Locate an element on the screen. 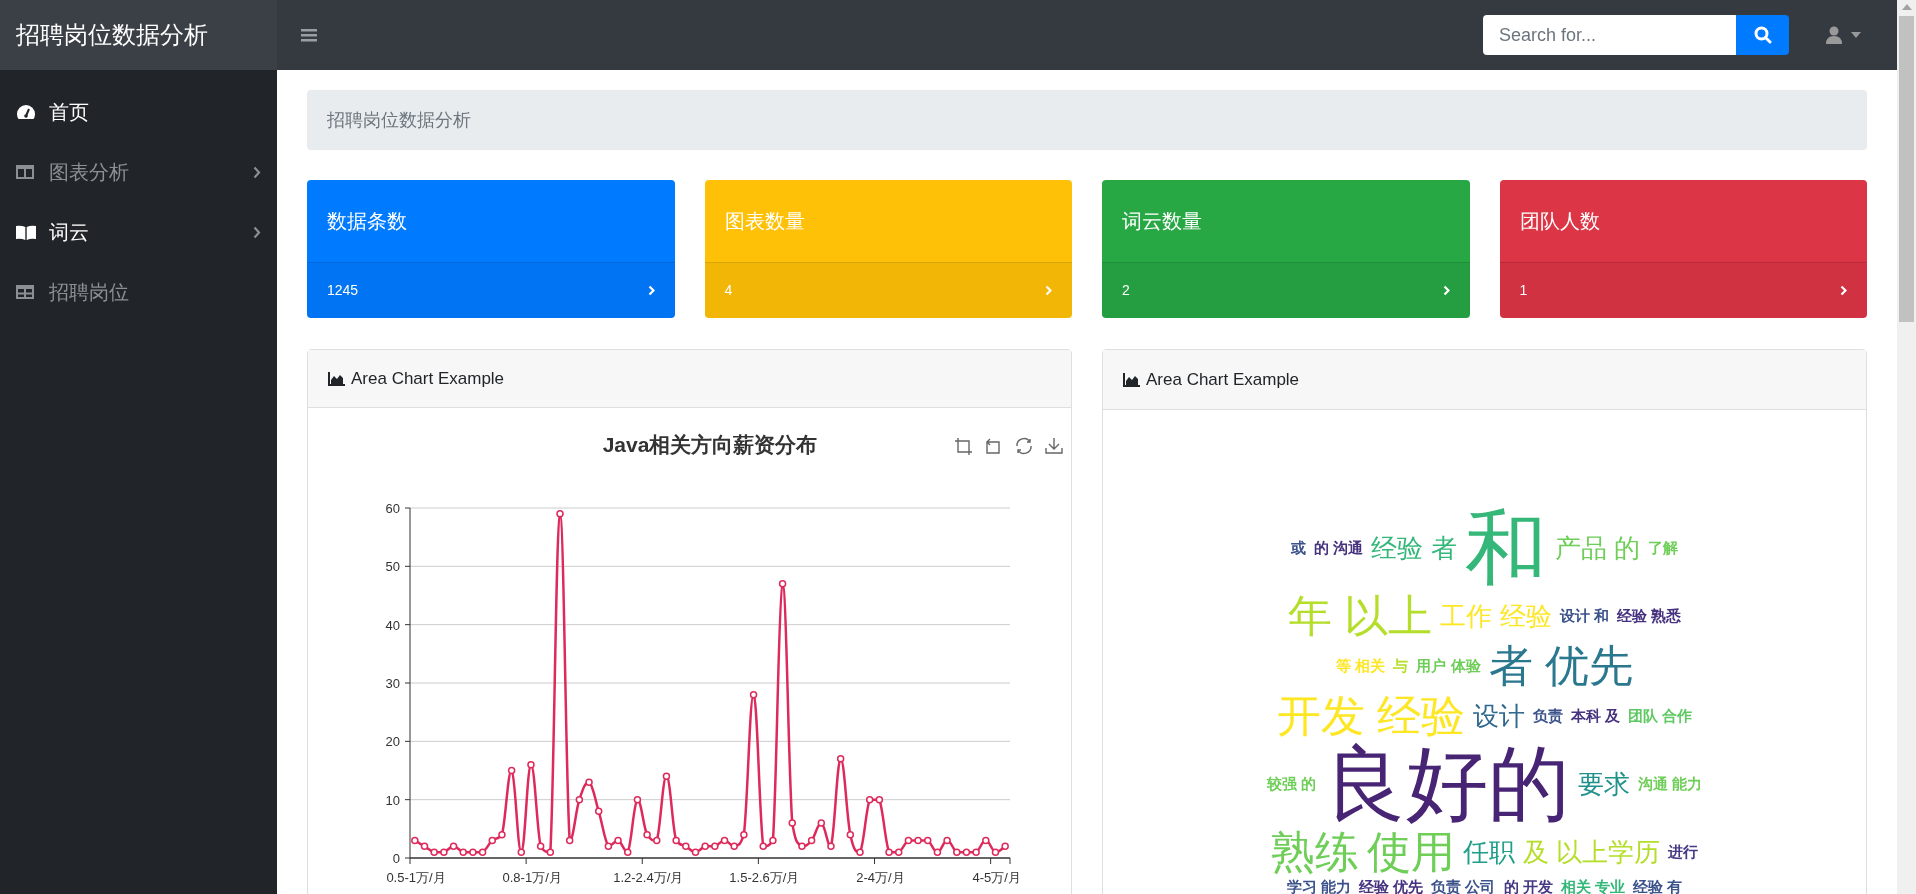 This screenshot has height=894, width=1916. y-axis-label: 10 is located at coordinates (392, 800).